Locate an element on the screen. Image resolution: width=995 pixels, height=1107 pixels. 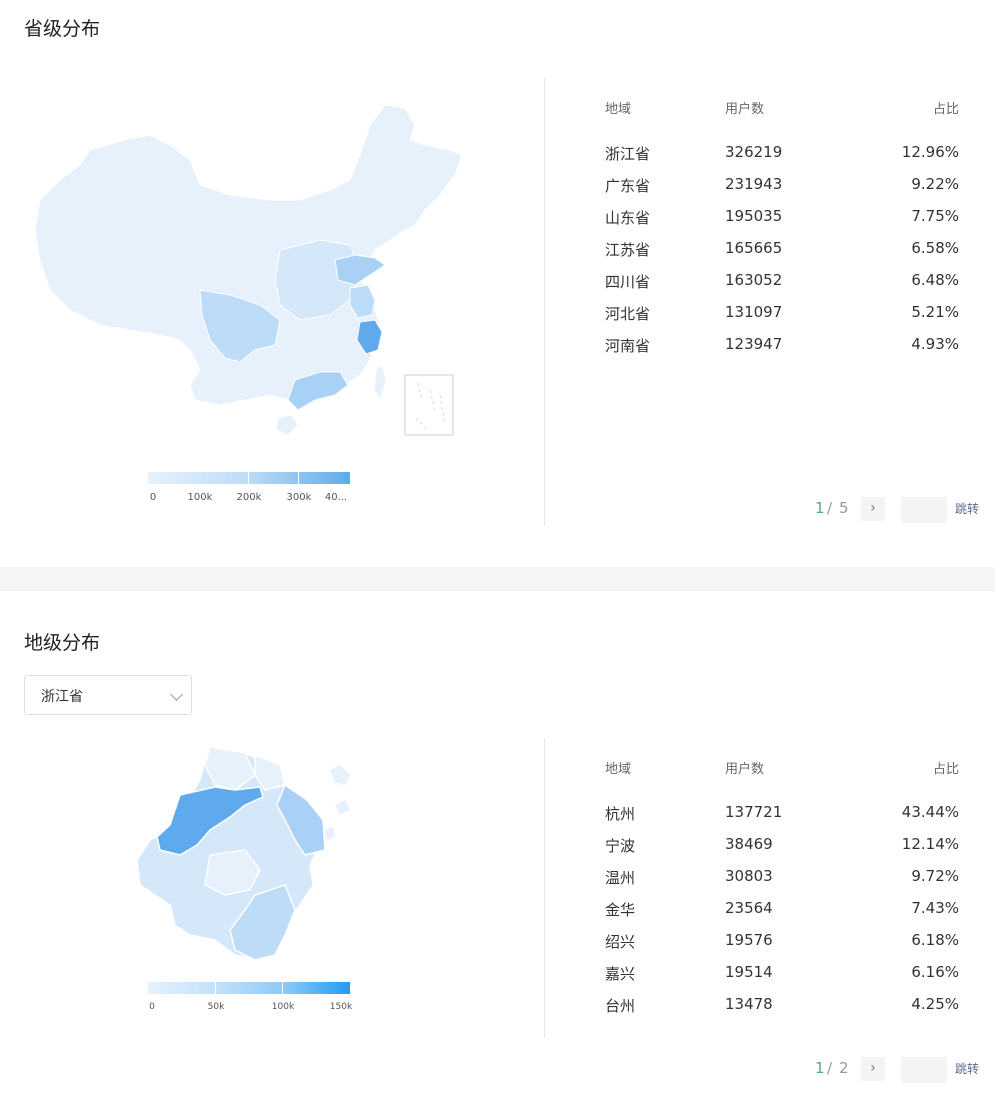
cell-region: 山东省 is located at coordinates (628, 218).